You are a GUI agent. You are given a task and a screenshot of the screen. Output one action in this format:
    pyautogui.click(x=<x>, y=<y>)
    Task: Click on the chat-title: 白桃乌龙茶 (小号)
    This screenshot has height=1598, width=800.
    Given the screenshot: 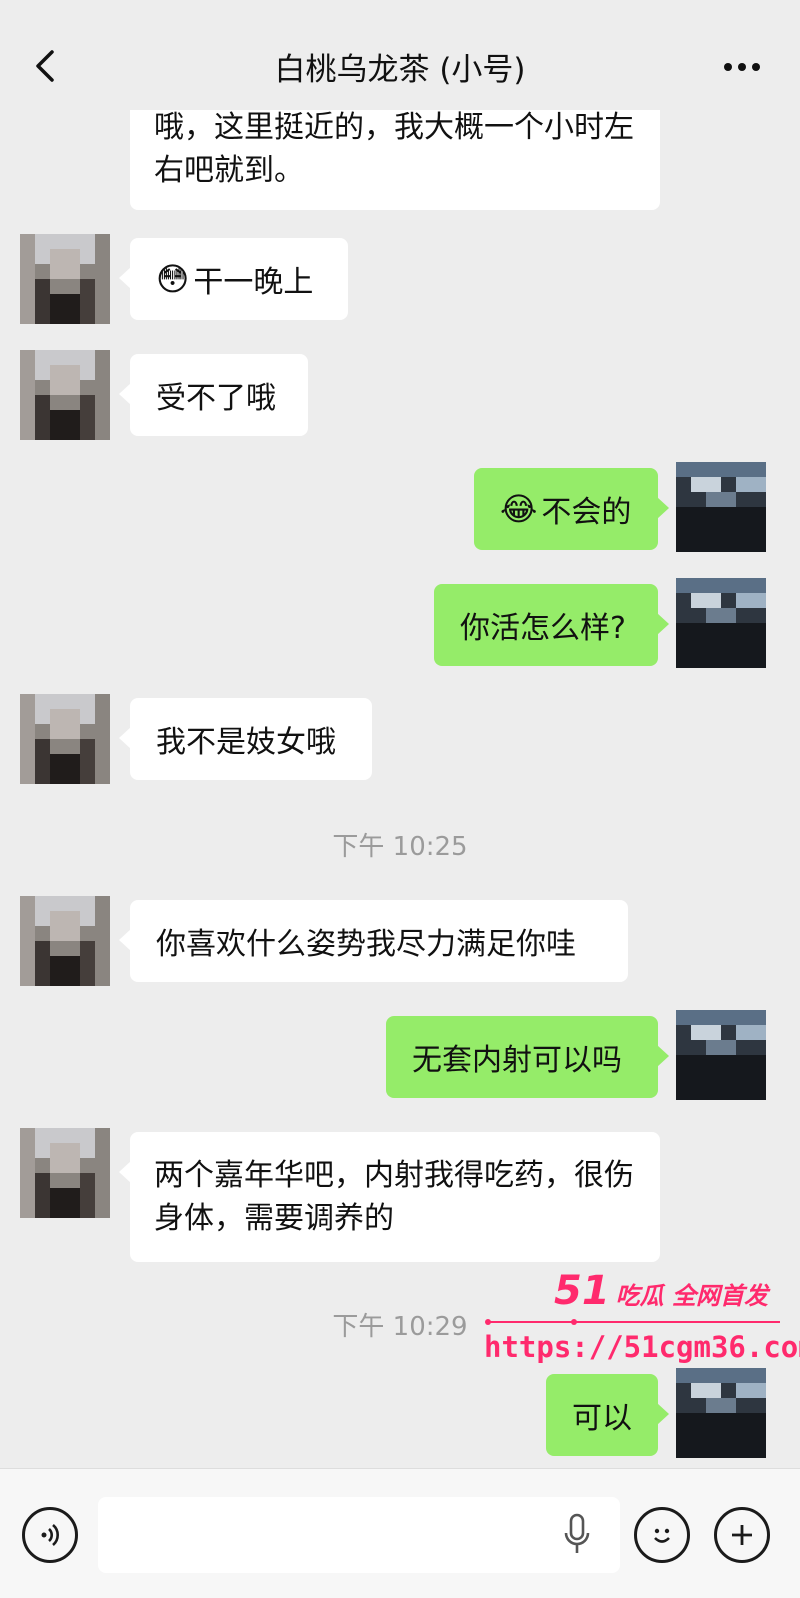 What is the action you would take?
    pyautogui.click(x=400, y=70)
    